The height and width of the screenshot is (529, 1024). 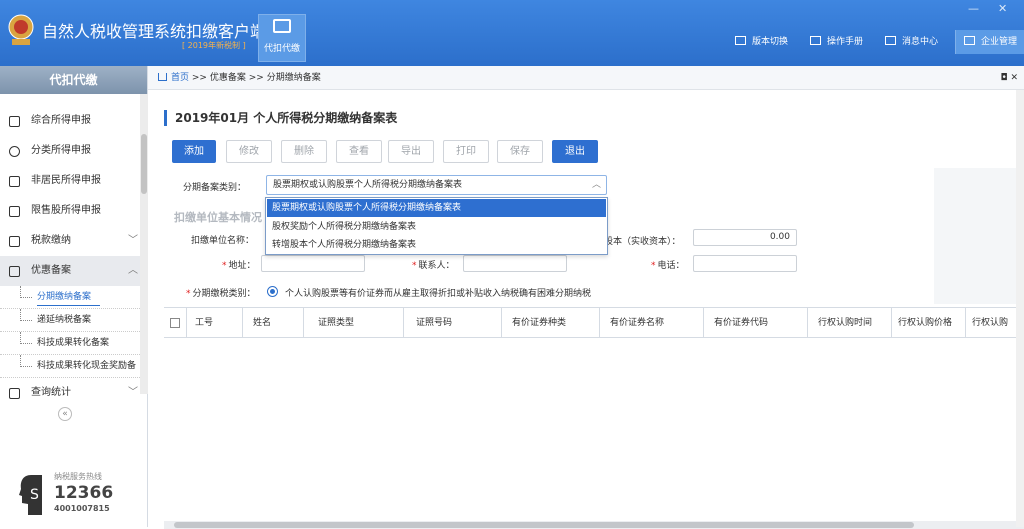 I want to click on breadcrumb-current: 分期缴纳备案, so click(x=293, y=78).